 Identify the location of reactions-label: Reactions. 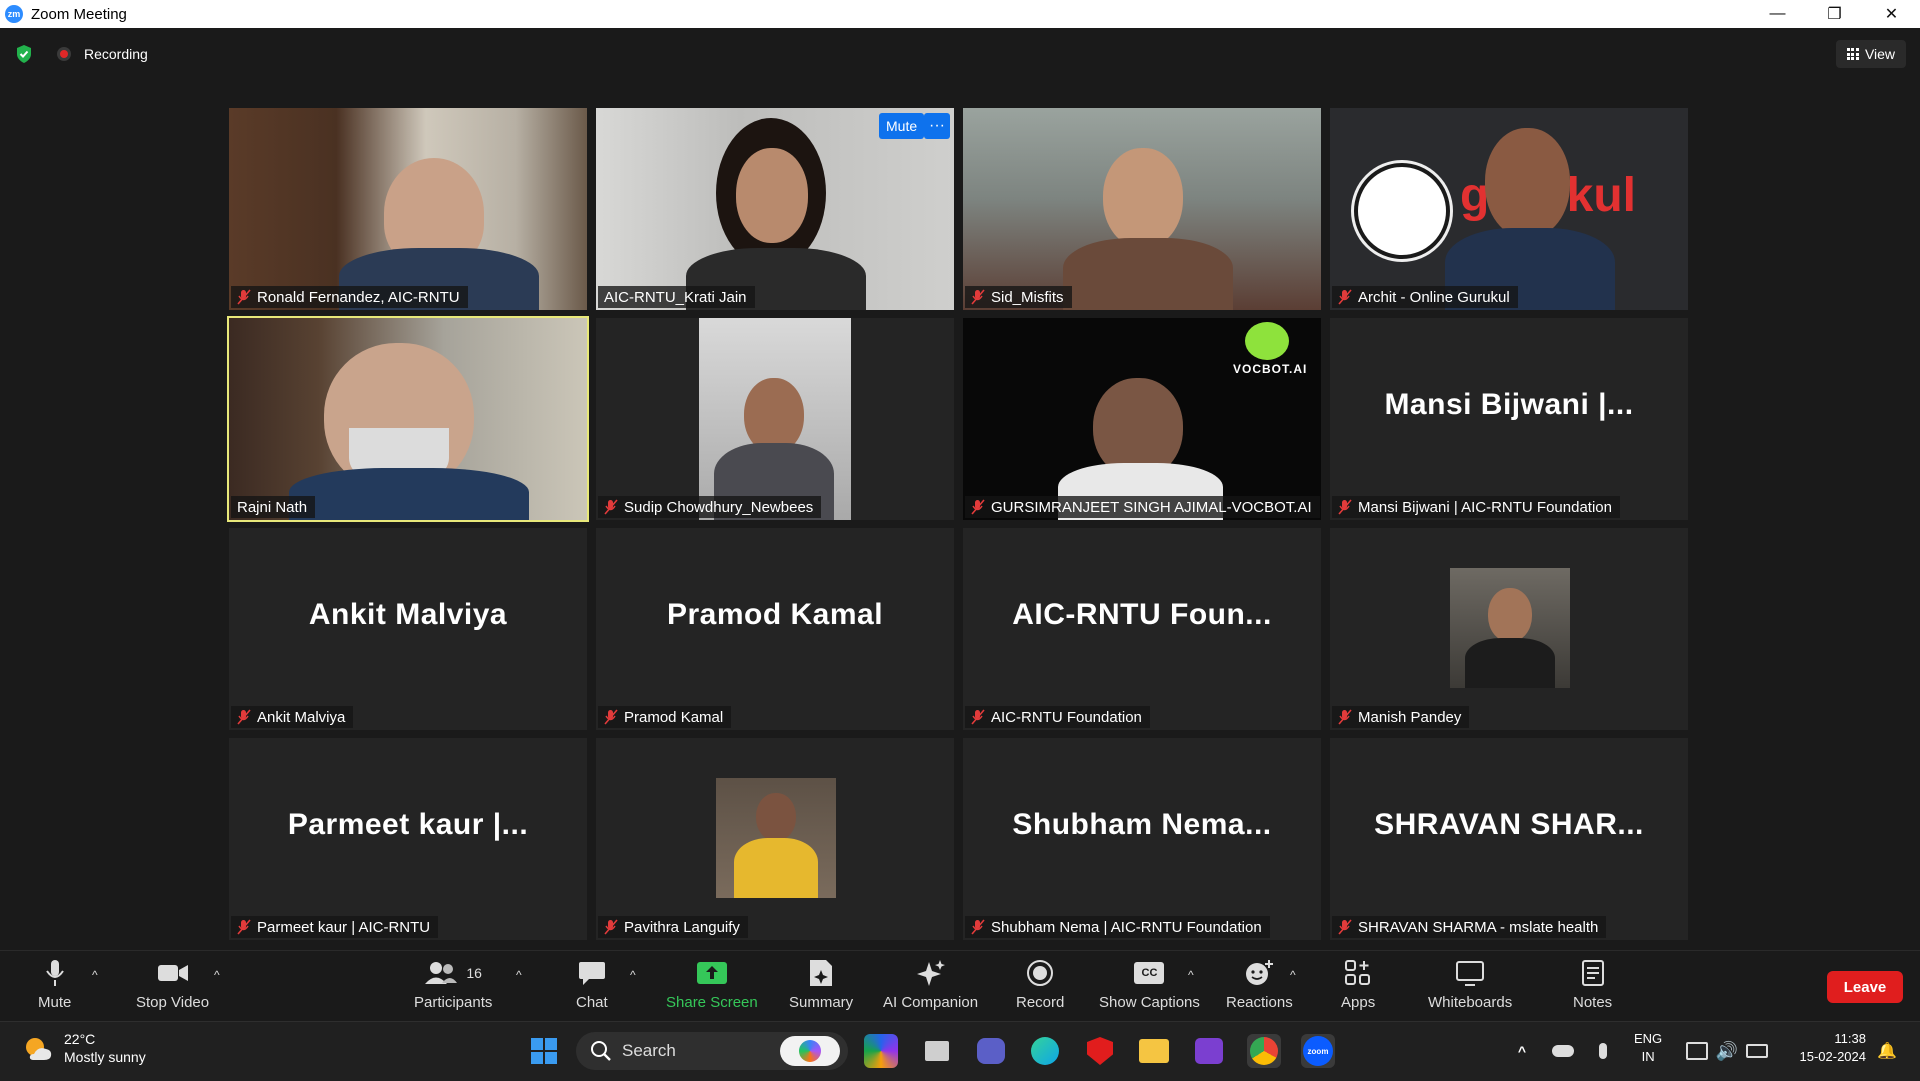
(1259, 1002).